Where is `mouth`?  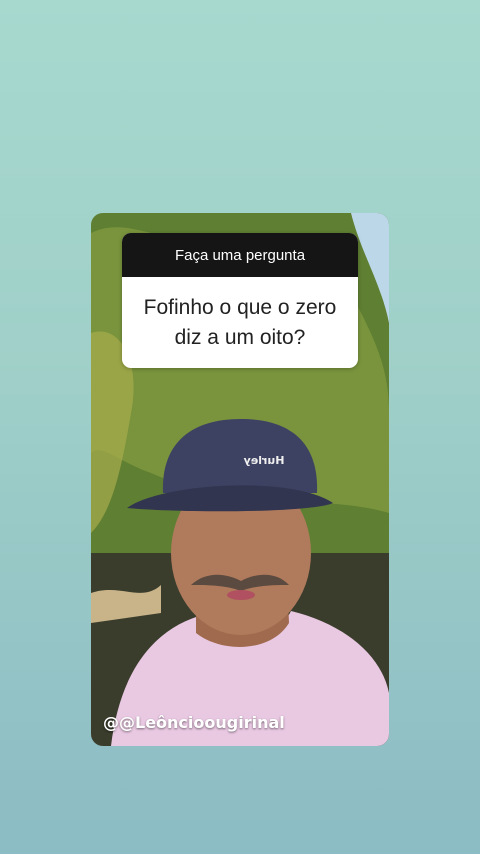
mouth is located at coordinates (241, 595).